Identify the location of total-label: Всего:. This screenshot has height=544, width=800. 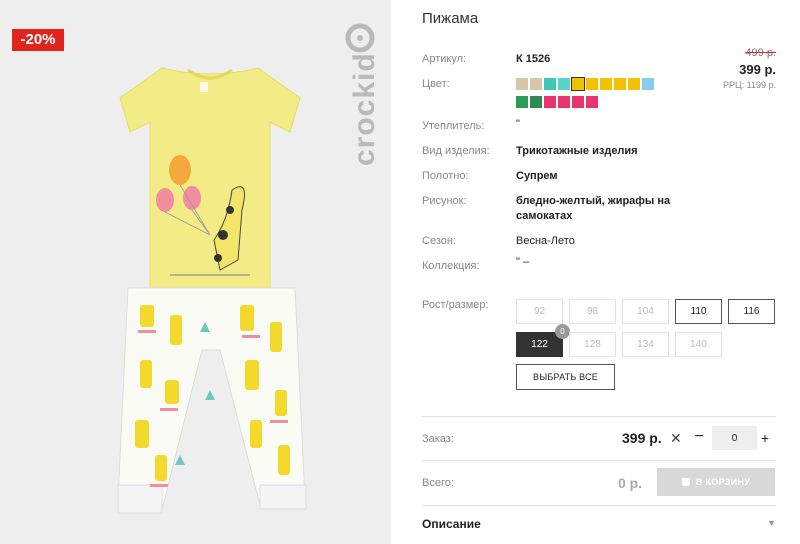
(438, 483).